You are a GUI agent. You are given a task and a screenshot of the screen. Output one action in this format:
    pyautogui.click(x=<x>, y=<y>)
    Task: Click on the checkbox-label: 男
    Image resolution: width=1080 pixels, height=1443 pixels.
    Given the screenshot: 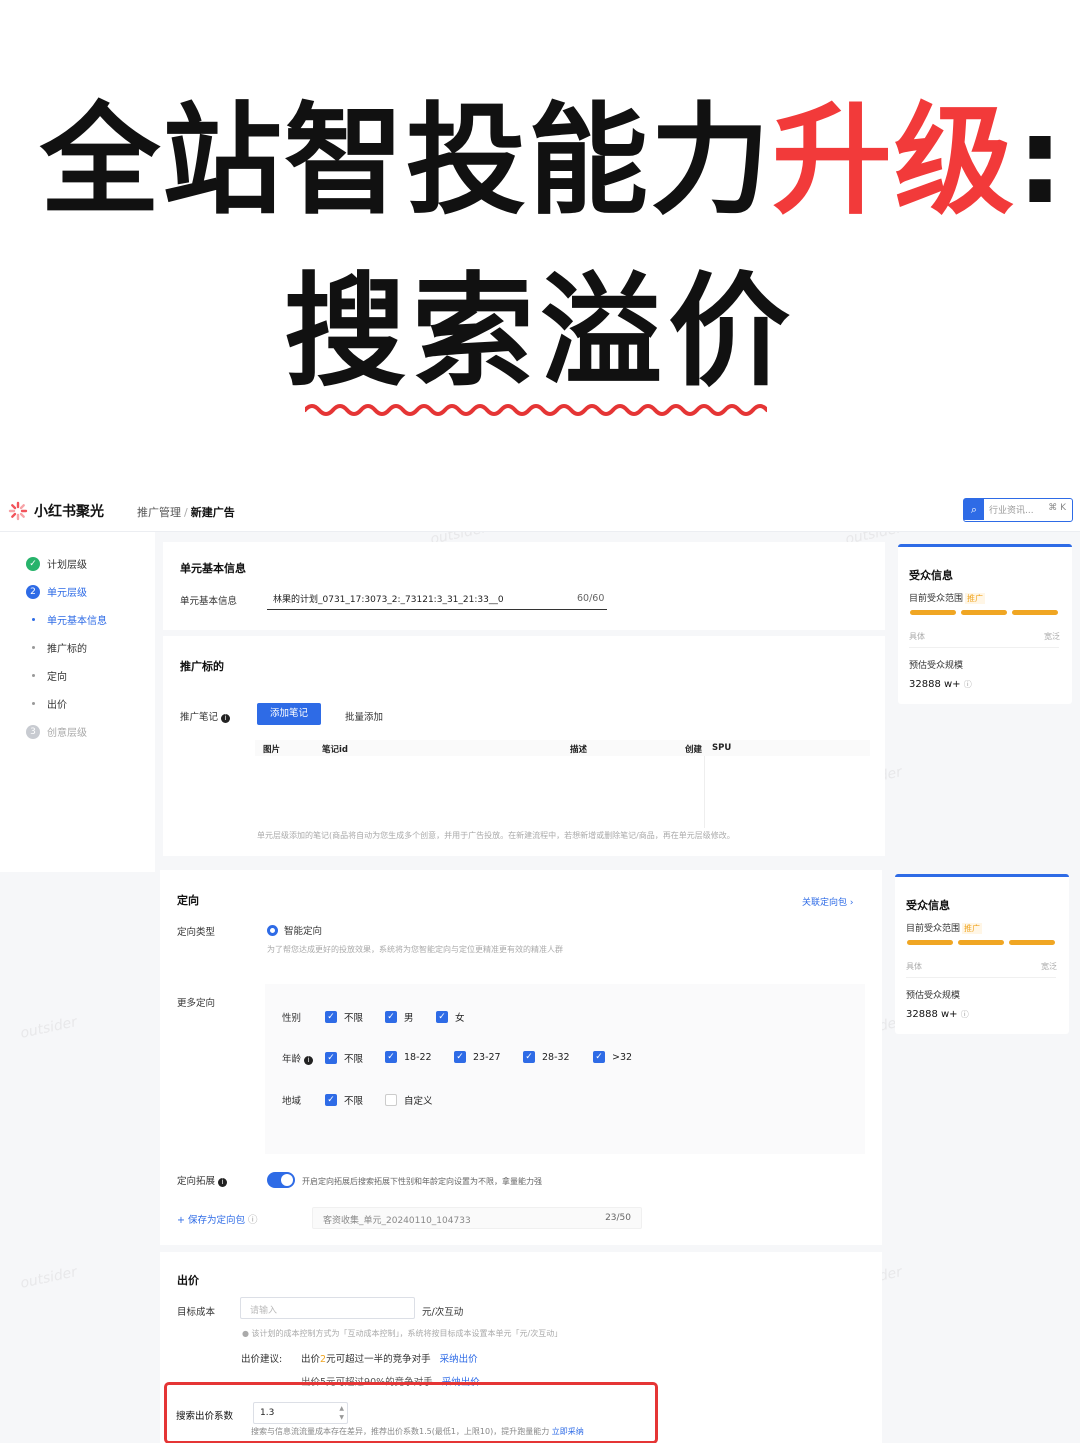 What is the action you would take?
    pyautogui.click(x=409, y=1018)
    